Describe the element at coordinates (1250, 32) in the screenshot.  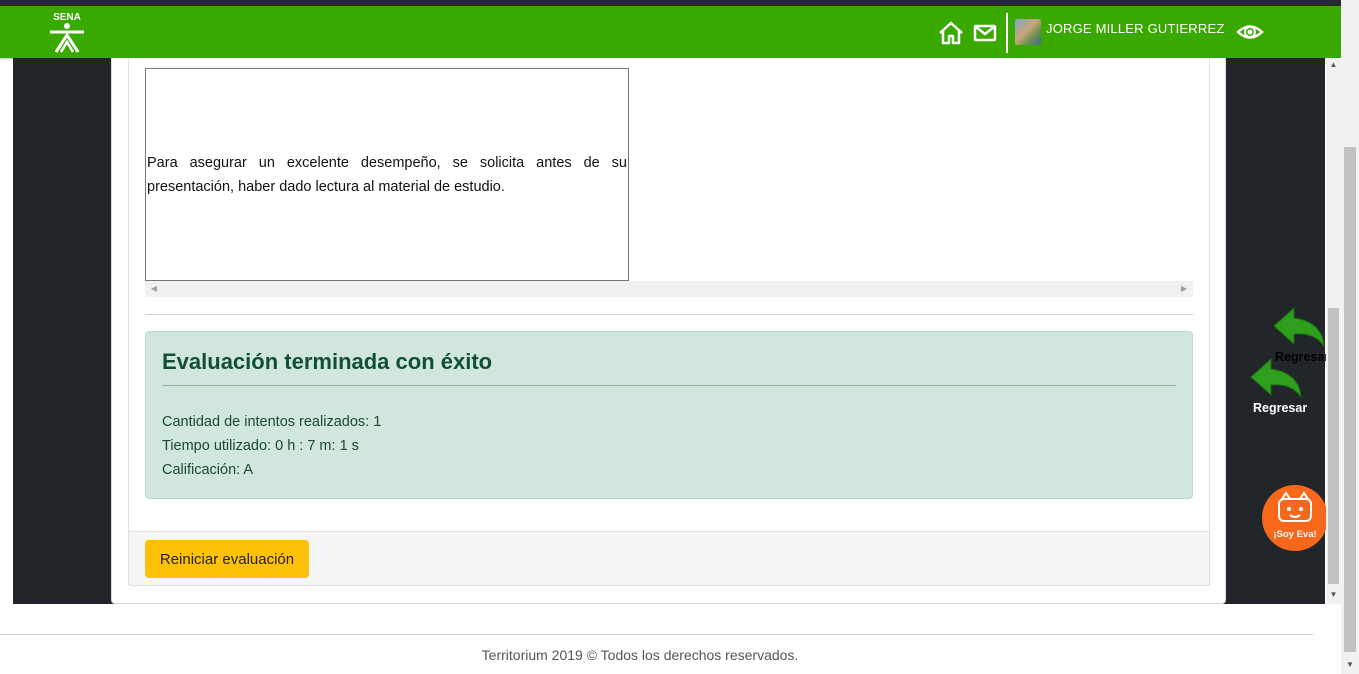
I see `eye-icon` at that location.